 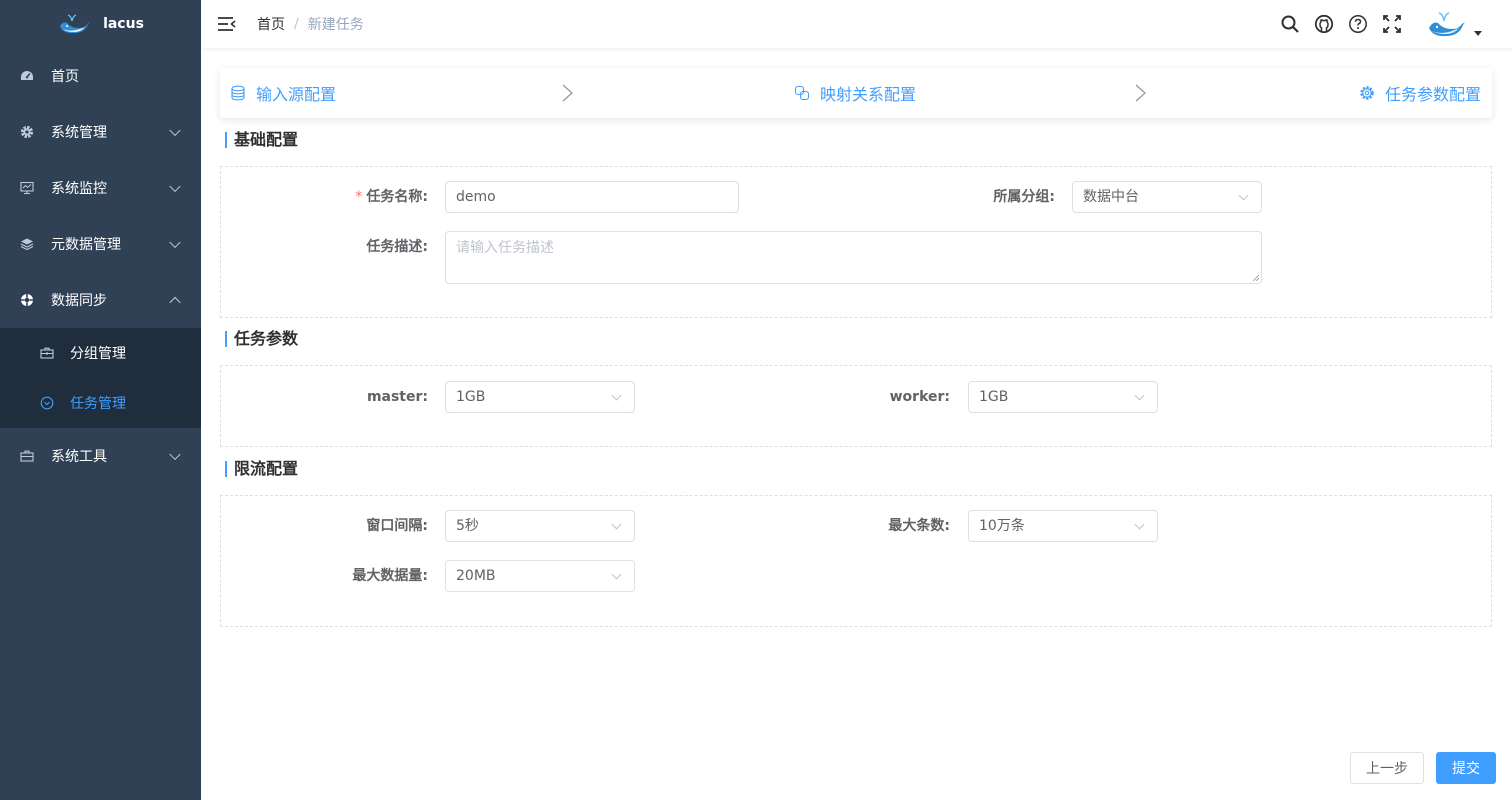 What do you see at coordinates (1392, 24) in the screenshot?
I see `fullscreen-icon` at bounding box center [1392, 24].